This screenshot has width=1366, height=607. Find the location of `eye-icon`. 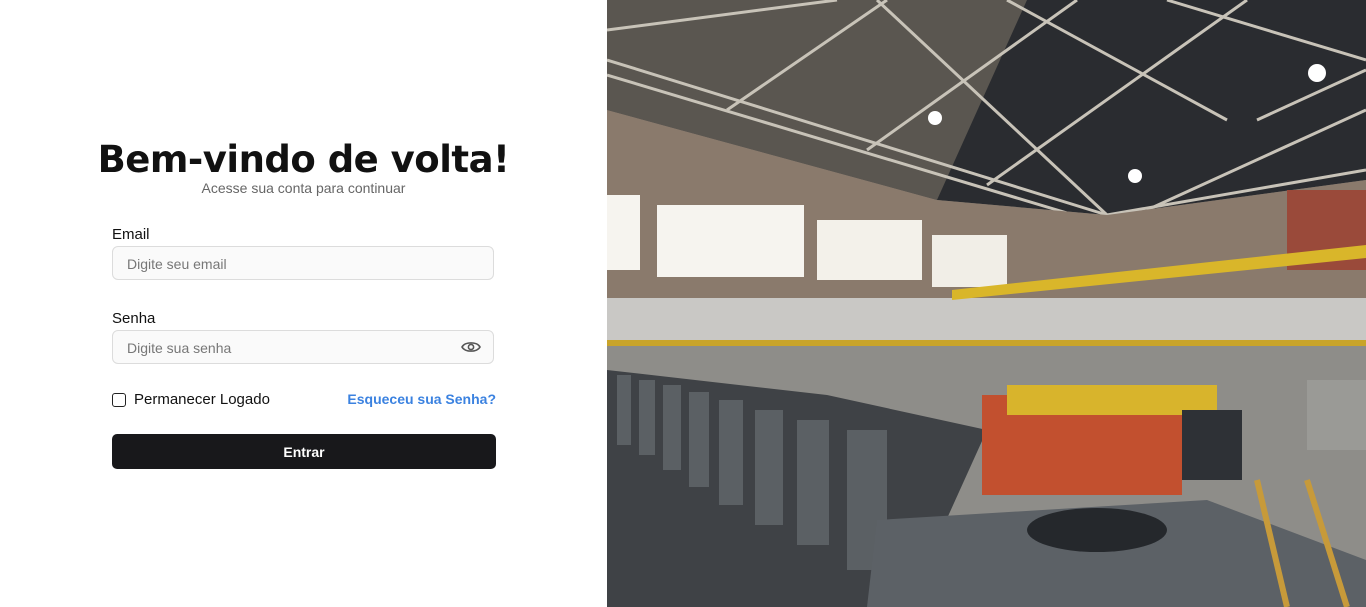

eye-icon is located at coordinates (471, 347).